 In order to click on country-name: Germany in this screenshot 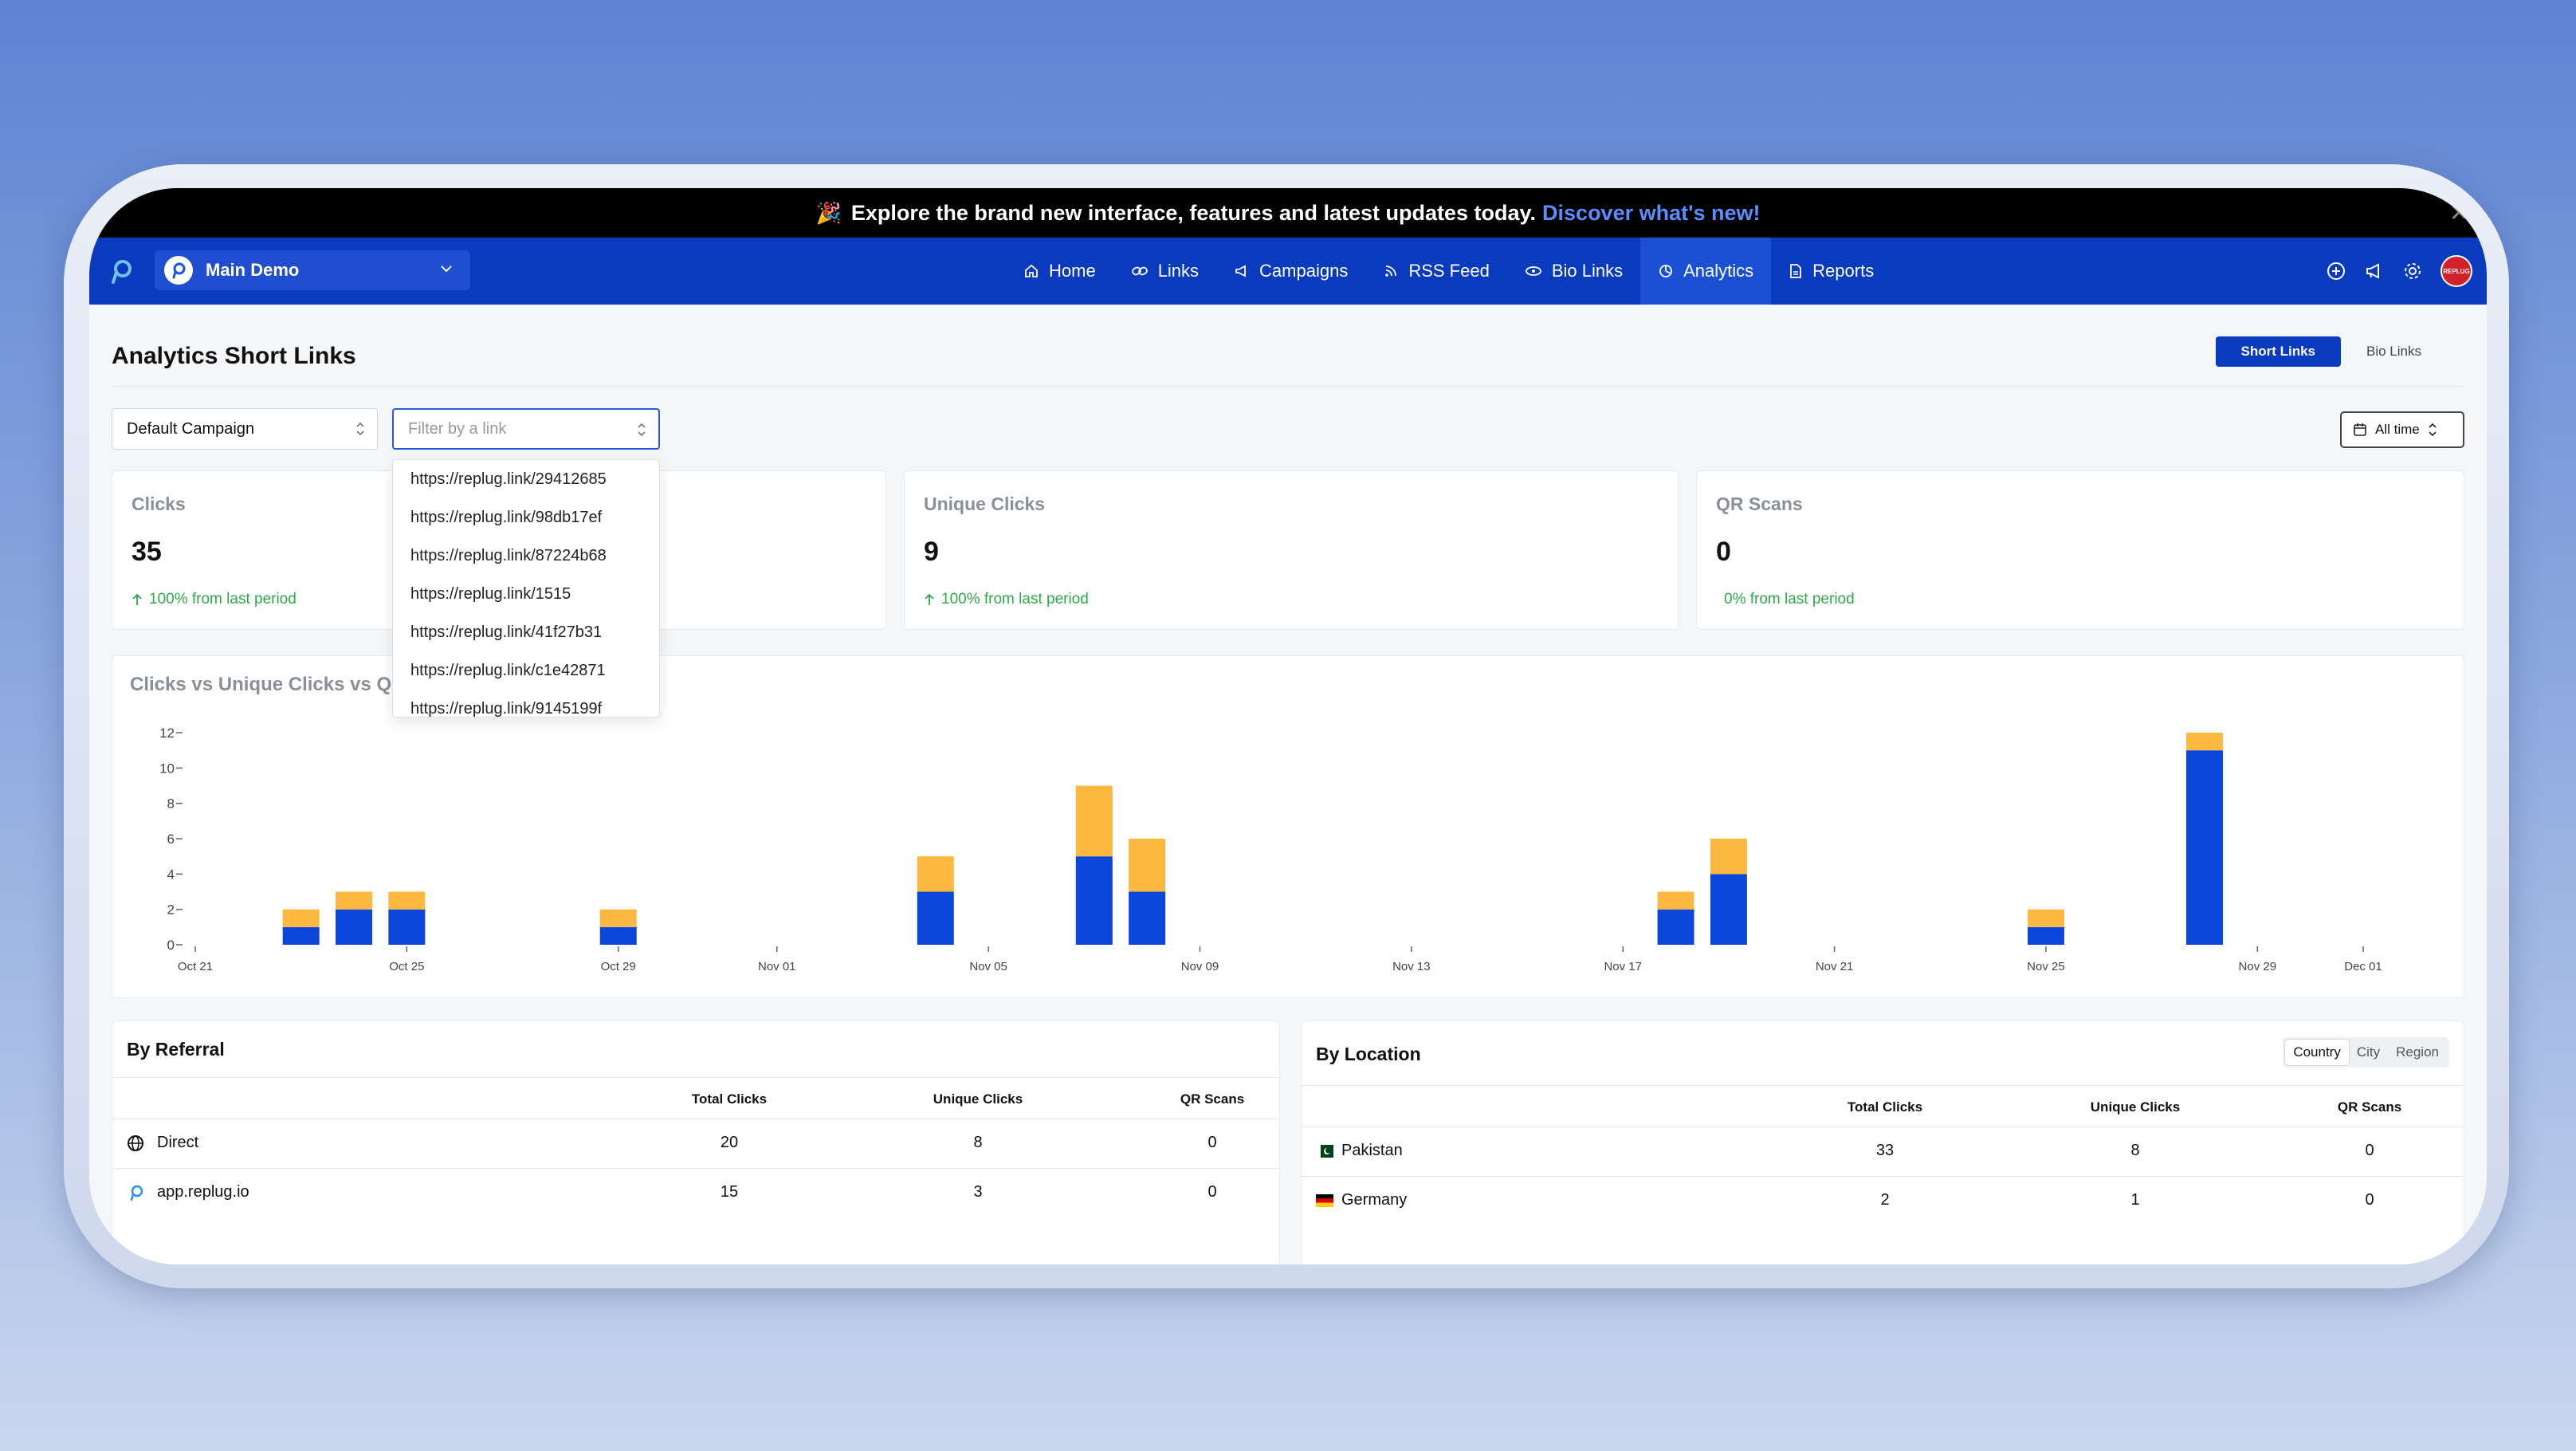, I will do `click(1374, 1200)`.